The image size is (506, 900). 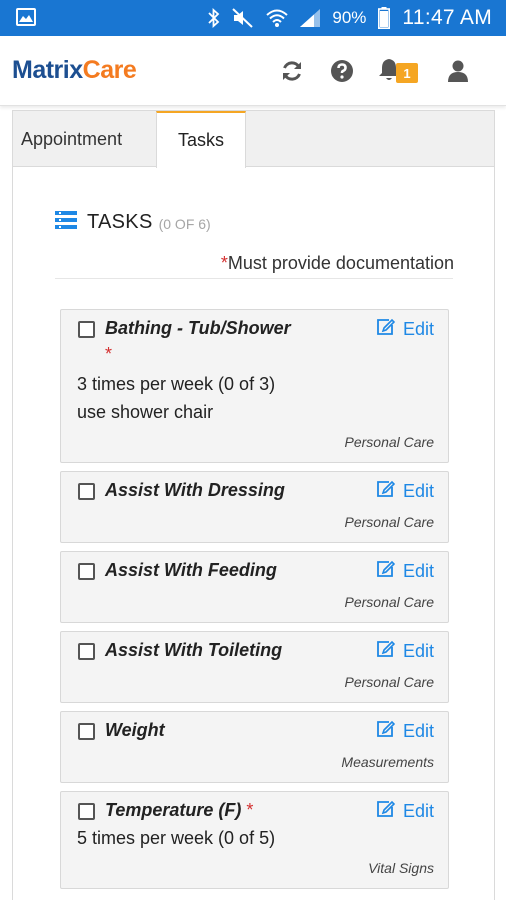 What do you see at coordinates (184, 224) in the screenshot?
I see `tasks-count: (0 OF 6)` at bounding box center [184, 224].